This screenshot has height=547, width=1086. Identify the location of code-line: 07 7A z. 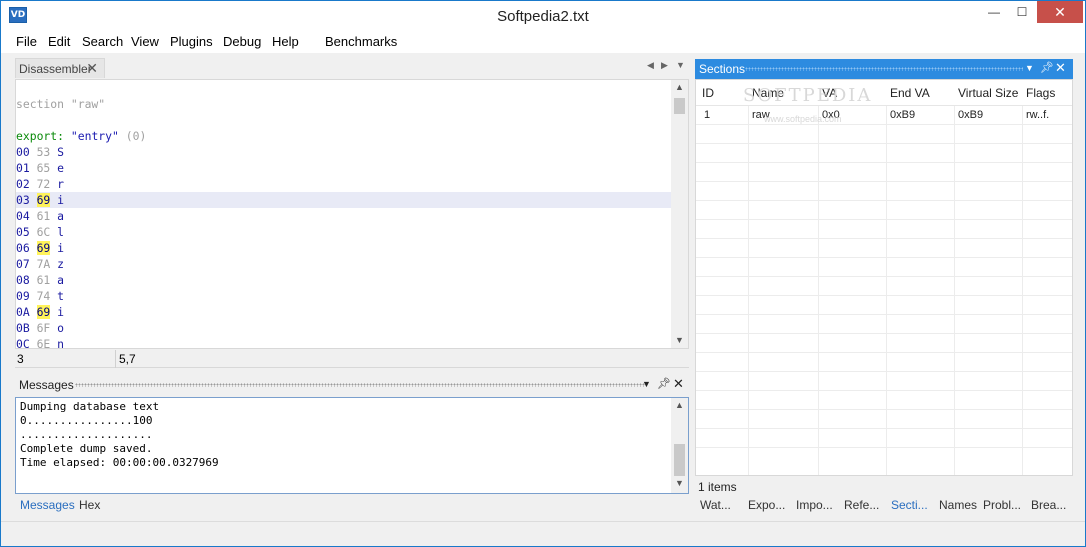
(344, 264).